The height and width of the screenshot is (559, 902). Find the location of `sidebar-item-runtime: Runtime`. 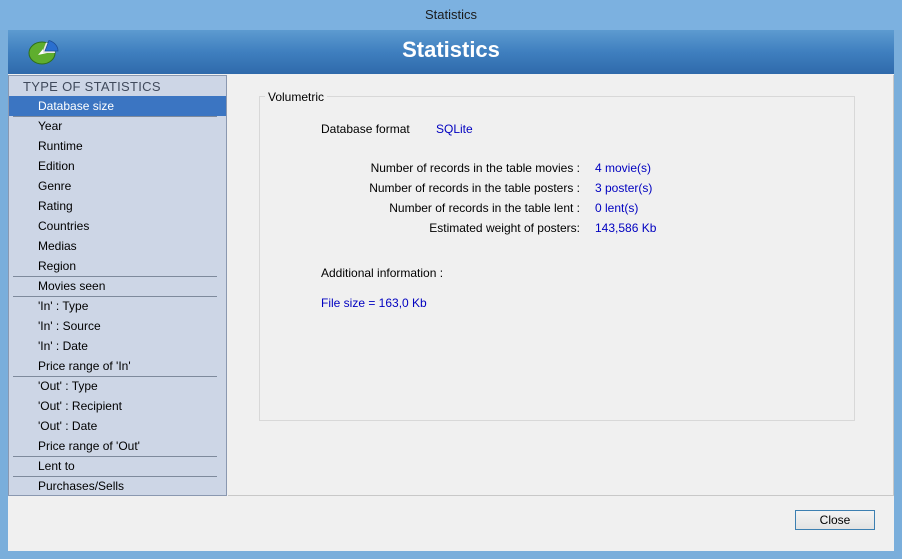

sidebar-item-runtime: Runtime is located at coordinates (117, 146).